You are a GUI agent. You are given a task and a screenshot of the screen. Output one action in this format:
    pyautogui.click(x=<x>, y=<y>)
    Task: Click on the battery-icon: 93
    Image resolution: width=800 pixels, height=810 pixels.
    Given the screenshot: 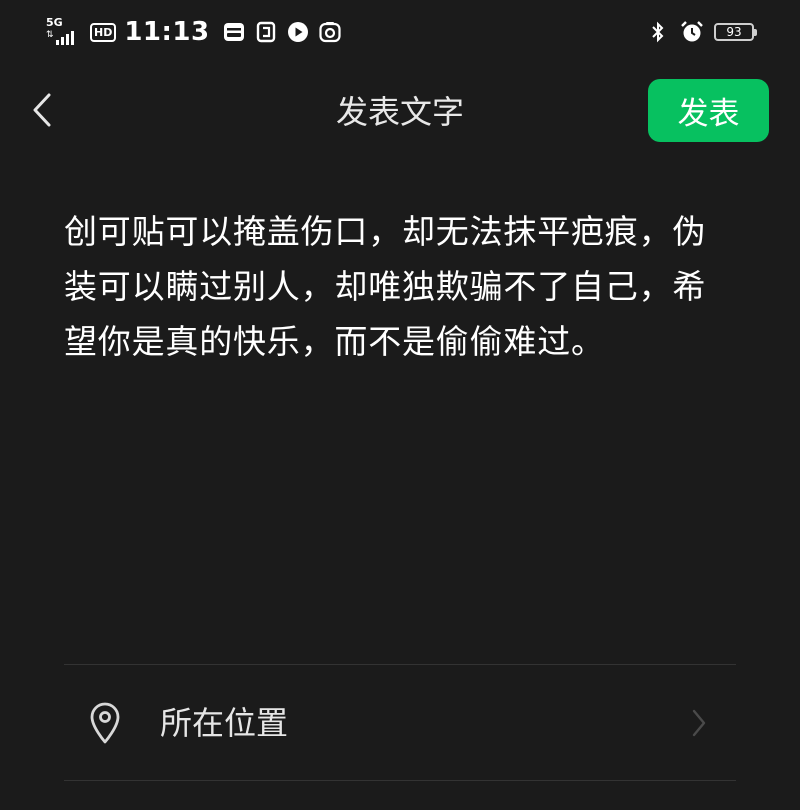 What is the action you would take?
    pyautogui.click(x=735, y=32)
    